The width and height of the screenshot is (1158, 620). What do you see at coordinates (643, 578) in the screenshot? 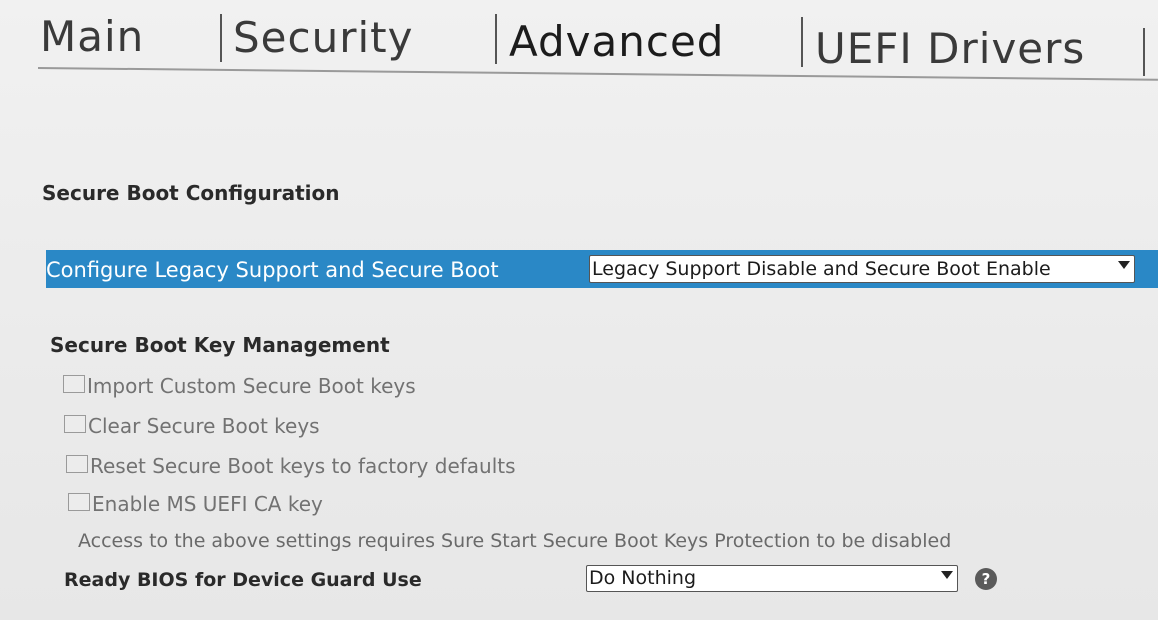
I see `device-guard-value: Do Nothing` at bounding box center [643, 578].